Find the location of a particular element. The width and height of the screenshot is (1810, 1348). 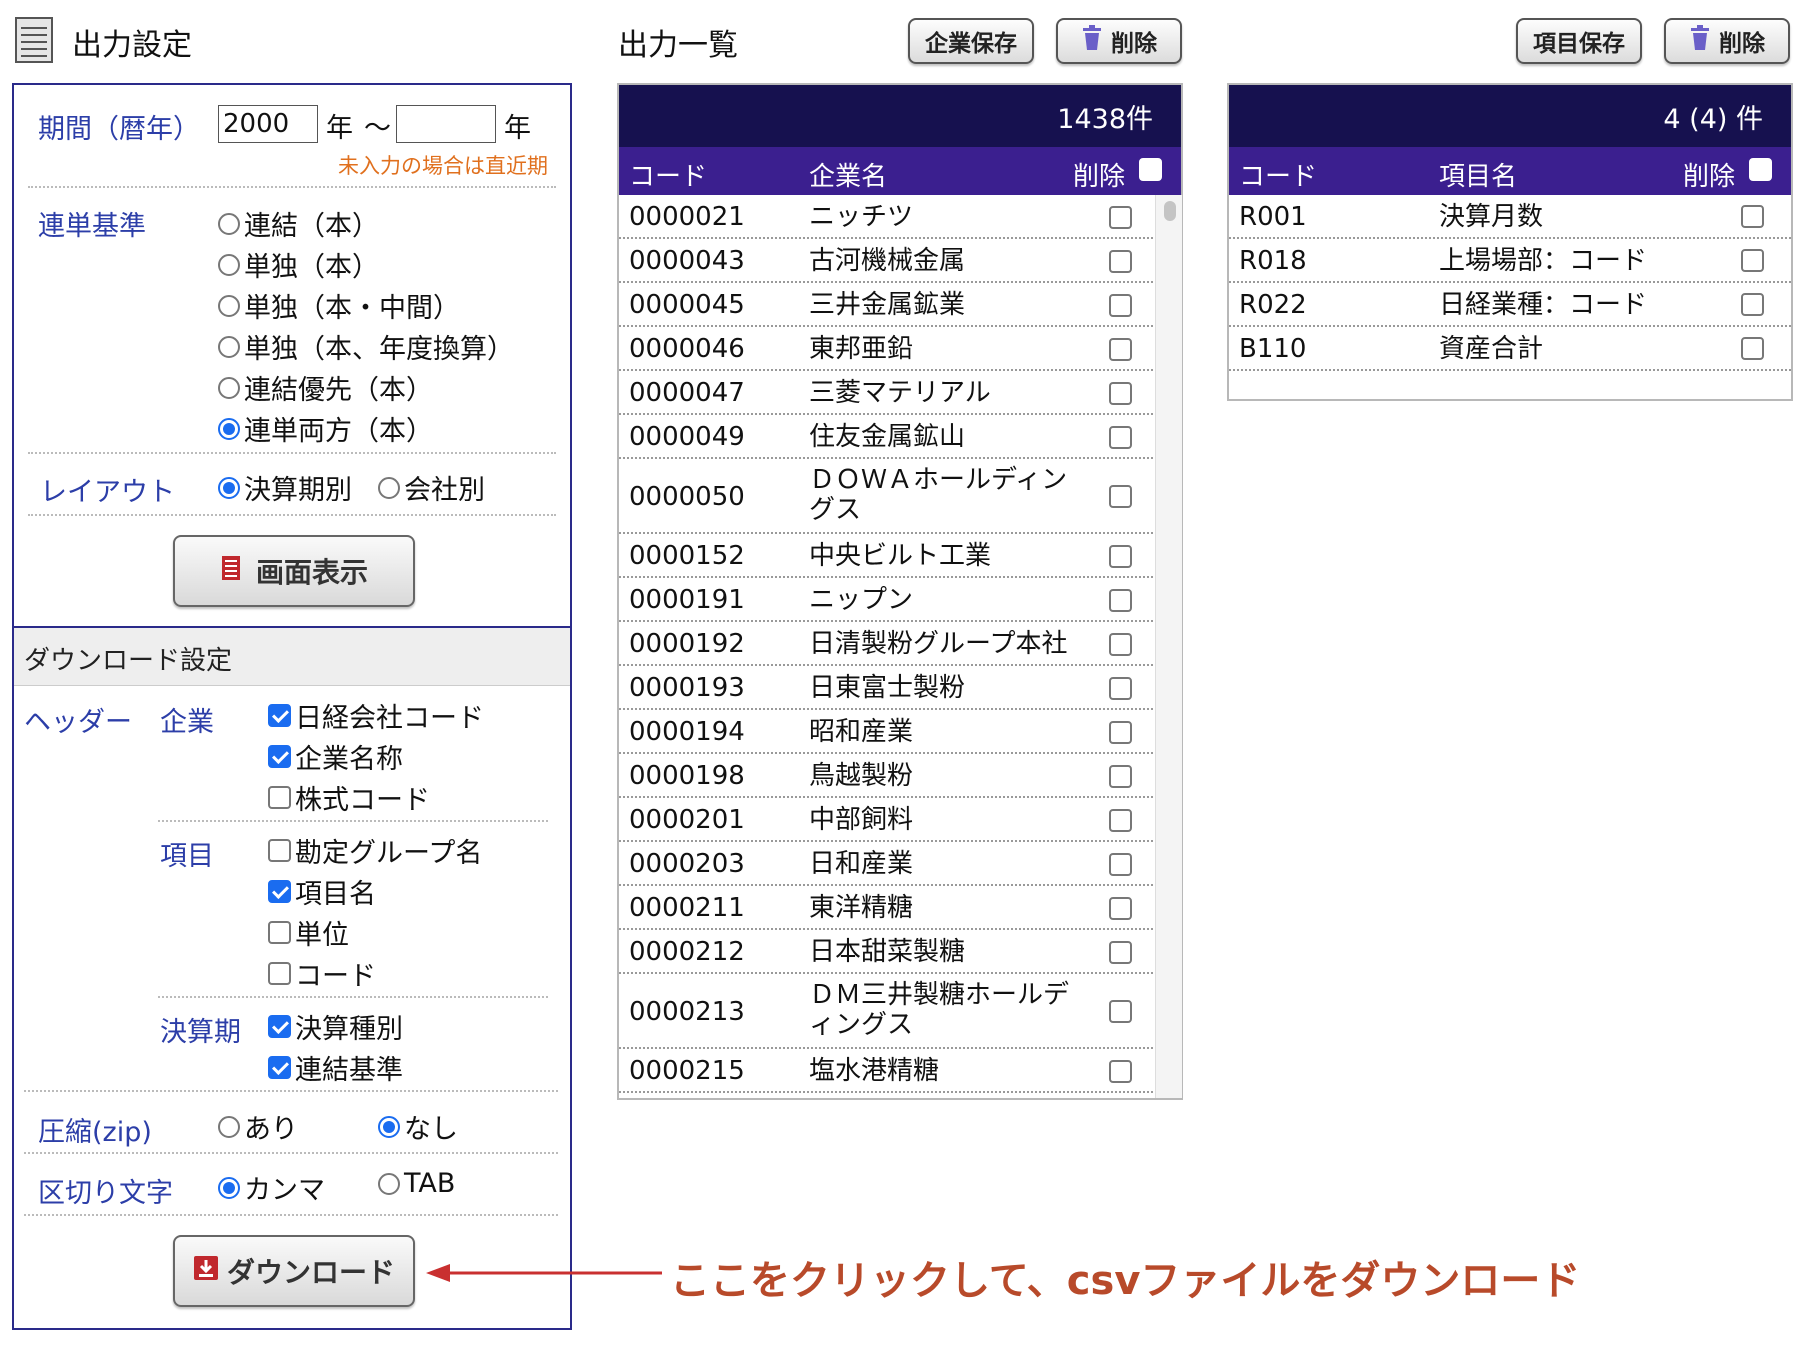

delimiter-option-tab: TAB is located at coordinates (416, 1183).